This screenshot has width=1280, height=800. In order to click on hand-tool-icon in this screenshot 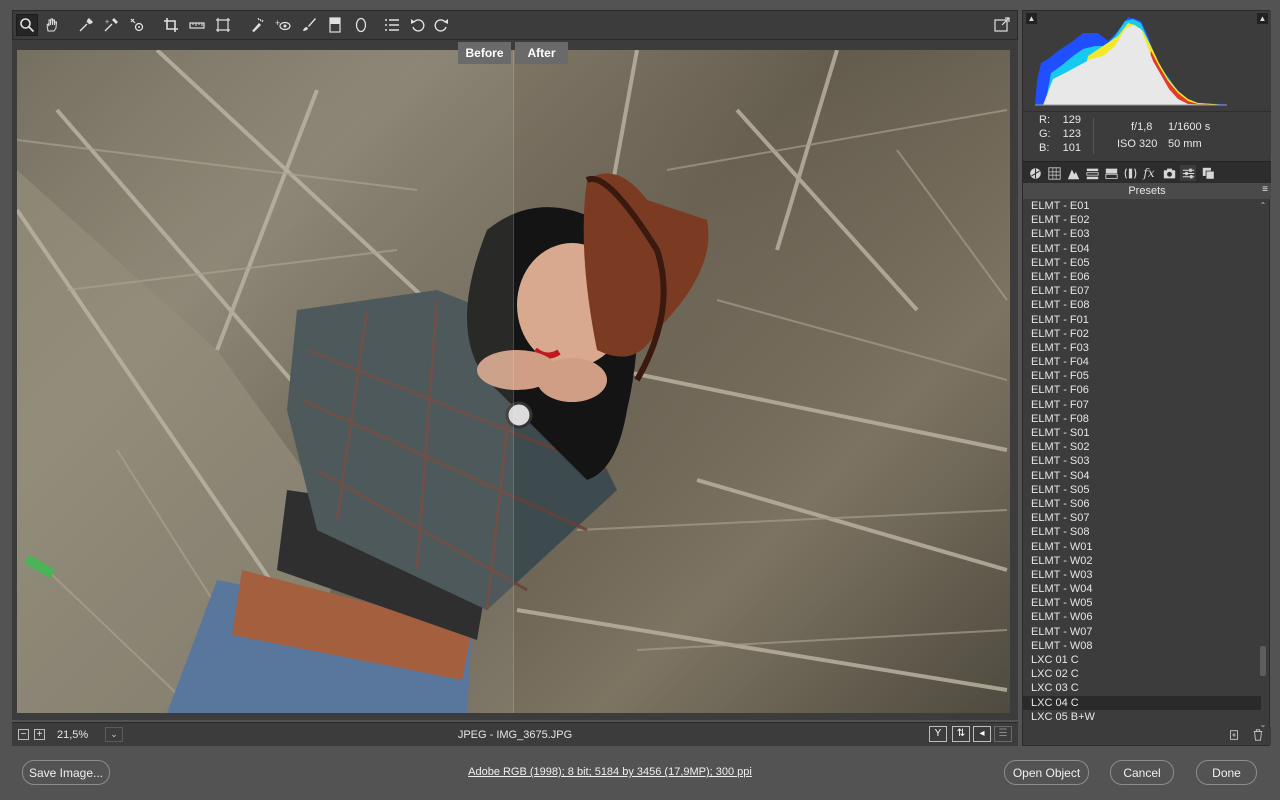, I will do `click(52, 25)`.